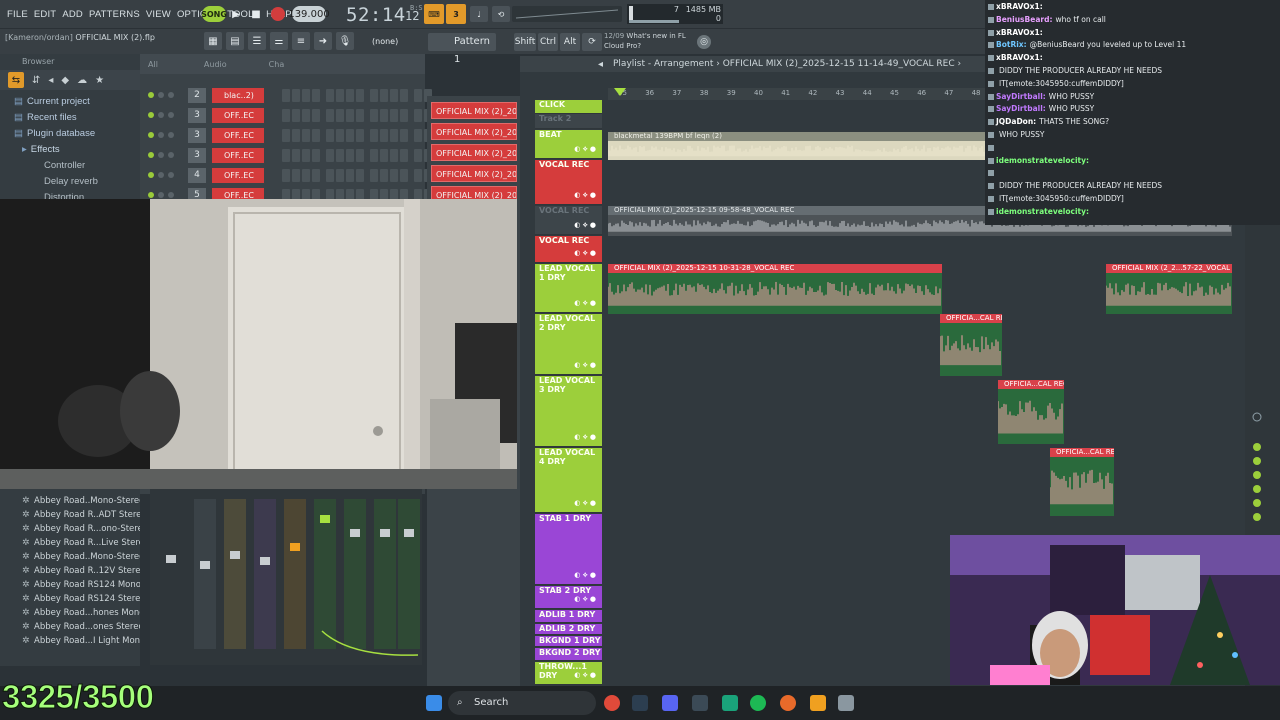 The image size is (1280, 720). I want to click on menu-patterns: PATTERNS, so click(114, 14).